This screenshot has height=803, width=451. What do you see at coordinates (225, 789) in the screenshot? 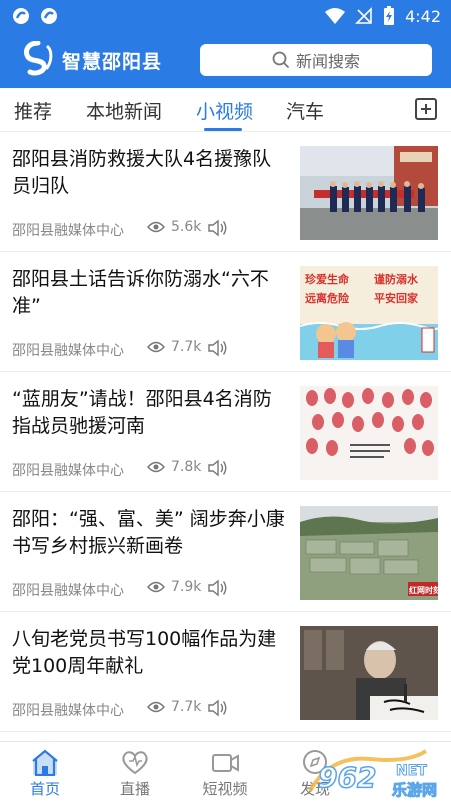
I see `nav-label: 短视频` at bounding box center [225, 789].